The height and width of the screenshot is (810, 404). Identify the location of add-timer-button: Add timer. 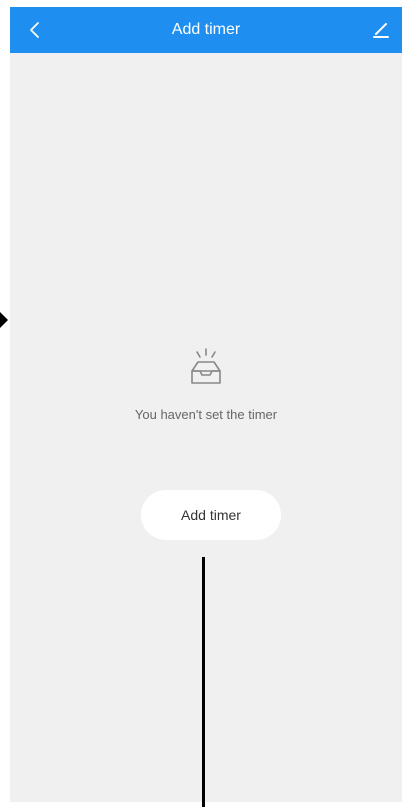
(211, 515).